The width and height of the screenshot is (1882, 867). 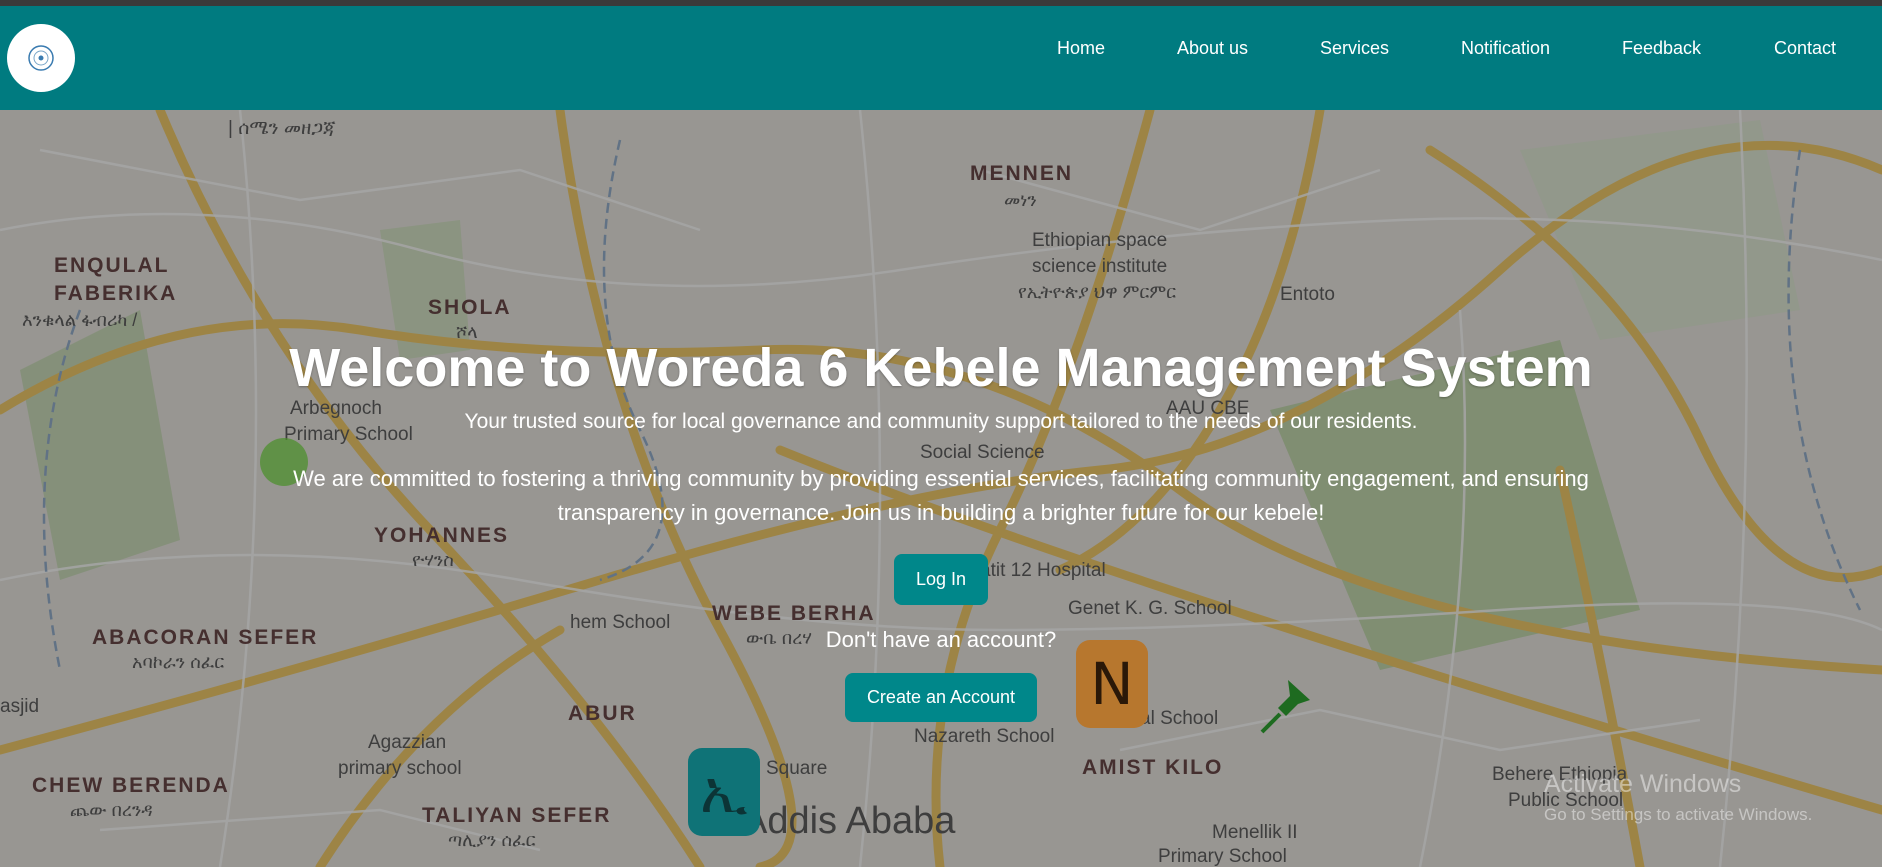 What do you see at coordinates (1354, 48) in the screenshot?
I see `nav-services: Services` at bounding box center [1354, 48].